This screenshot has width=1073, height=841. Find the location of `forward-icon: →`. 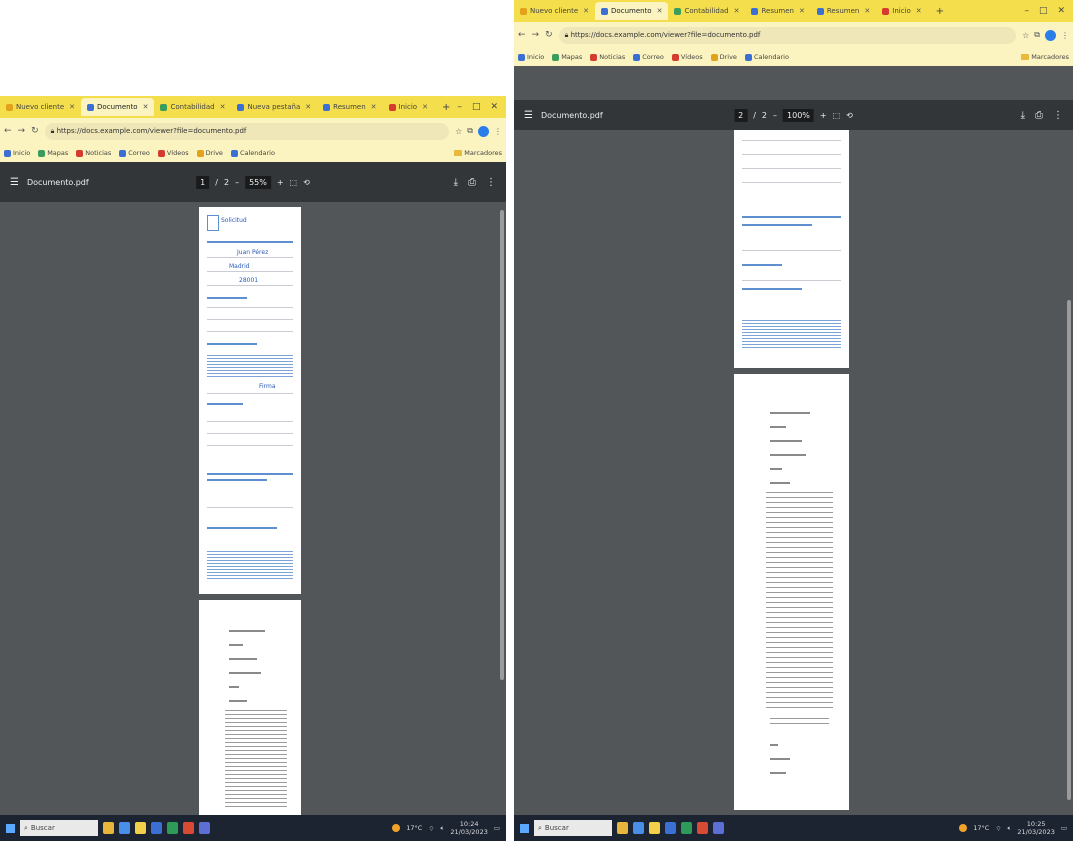

forward-icon: → is located at coordinates (536, 35).